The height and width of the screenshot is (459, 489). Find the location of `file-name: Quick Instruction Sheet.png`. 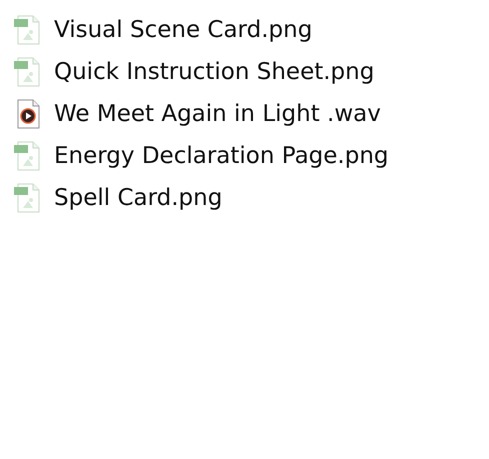

file-name: Quick Instruction Sheet.png is located at coordinates (214, 72).